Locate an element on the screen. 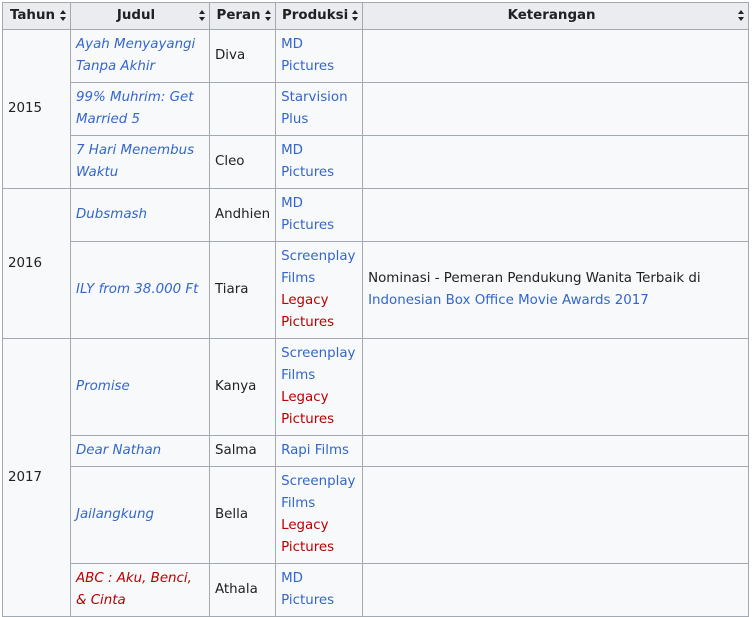  title-cell: 99% Muhrim: Get Married 5 is located at coordinates (140, 109).